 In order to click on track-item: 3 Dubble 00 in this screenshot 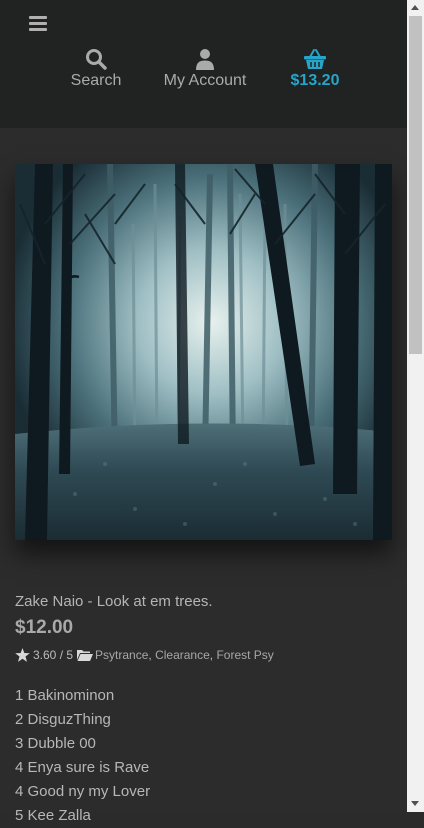, I will do `click(55, 743)`.